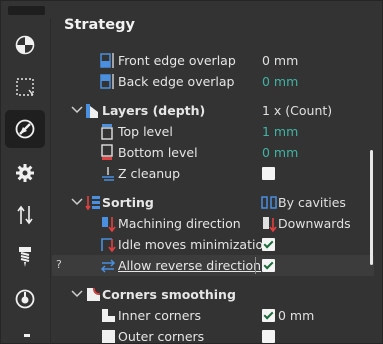  What do you see at coordinates (107, 152) in the screenshot?
I see `bottom-level-icon` at bounding box center [107, 152].